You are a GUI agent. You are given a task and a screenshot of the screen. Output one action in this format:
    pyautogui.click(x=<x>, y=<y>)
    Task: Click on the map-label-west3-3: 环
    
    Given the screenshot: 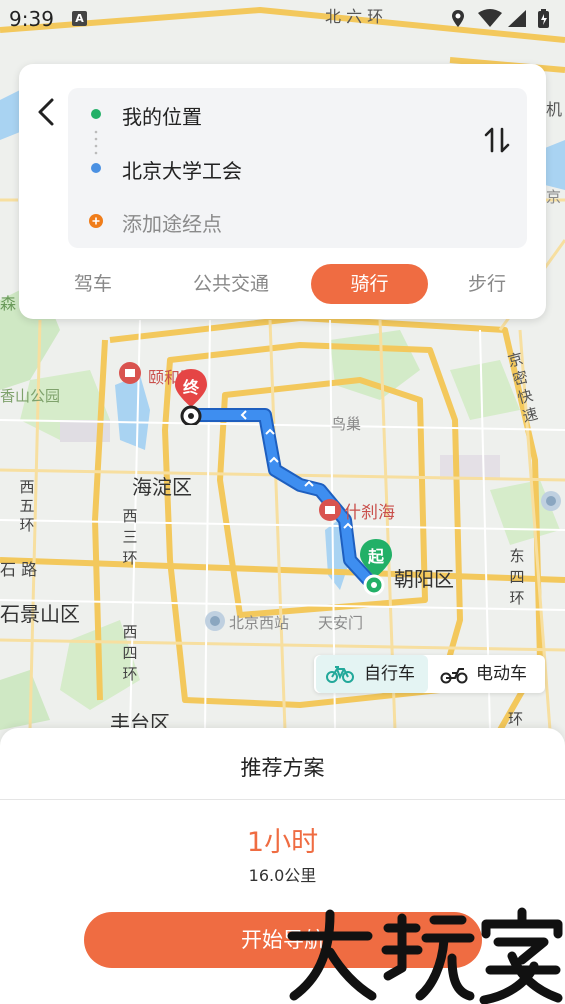 What is the action you would take?
    pyautogui.click(x=130, y=558)
    